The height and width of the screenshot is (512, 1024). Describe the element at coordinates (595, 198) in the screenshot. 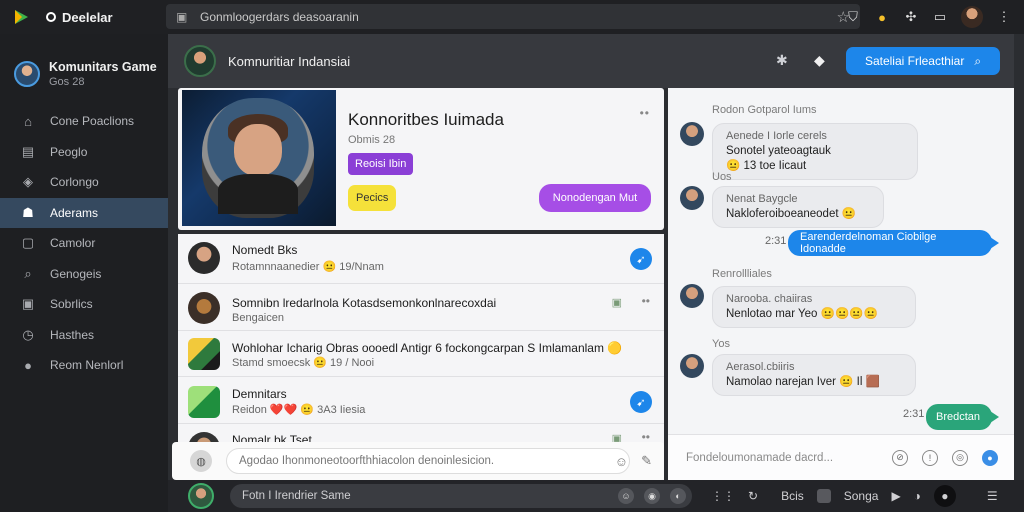

I see `profile-purple-button: Nonodengan Mut` at that location.